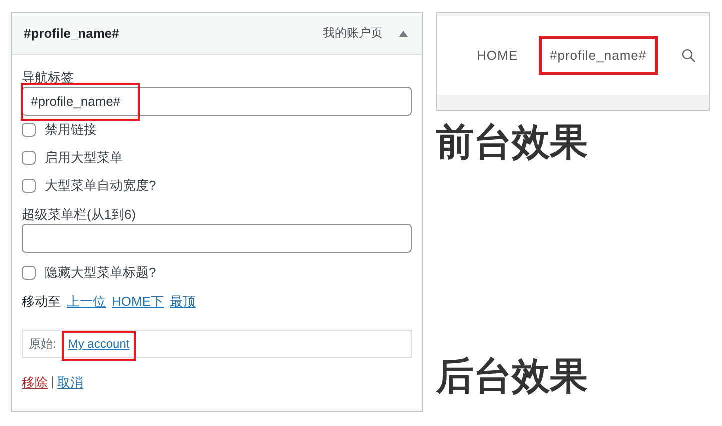 The height and width of the screenshot is (426, 722). What do you see at coordinates (79, 215) in the screenshot?
I see `field-label: 超级菜单栏(从1到6)` at bounding box center [79, 215].